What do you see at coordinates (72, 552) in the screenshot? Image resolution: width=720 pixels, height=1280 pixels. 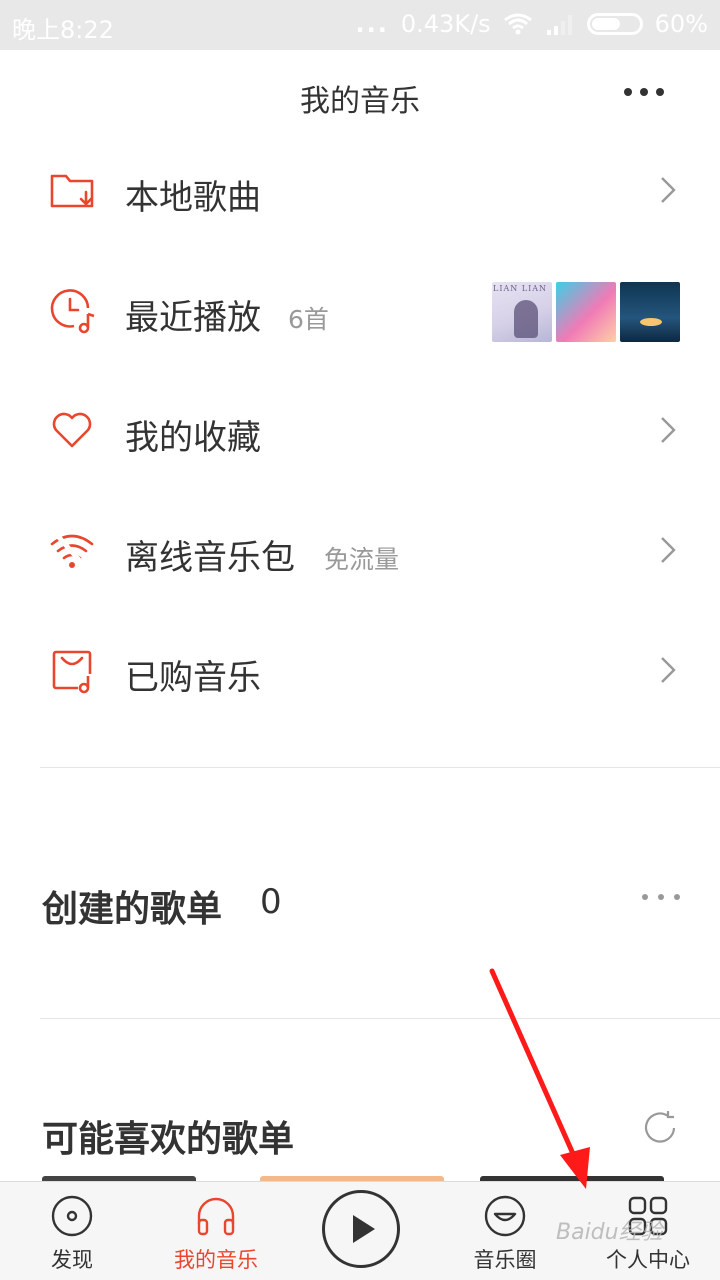 I see `wifi-offline-icon` at bounding box center [72, 552].